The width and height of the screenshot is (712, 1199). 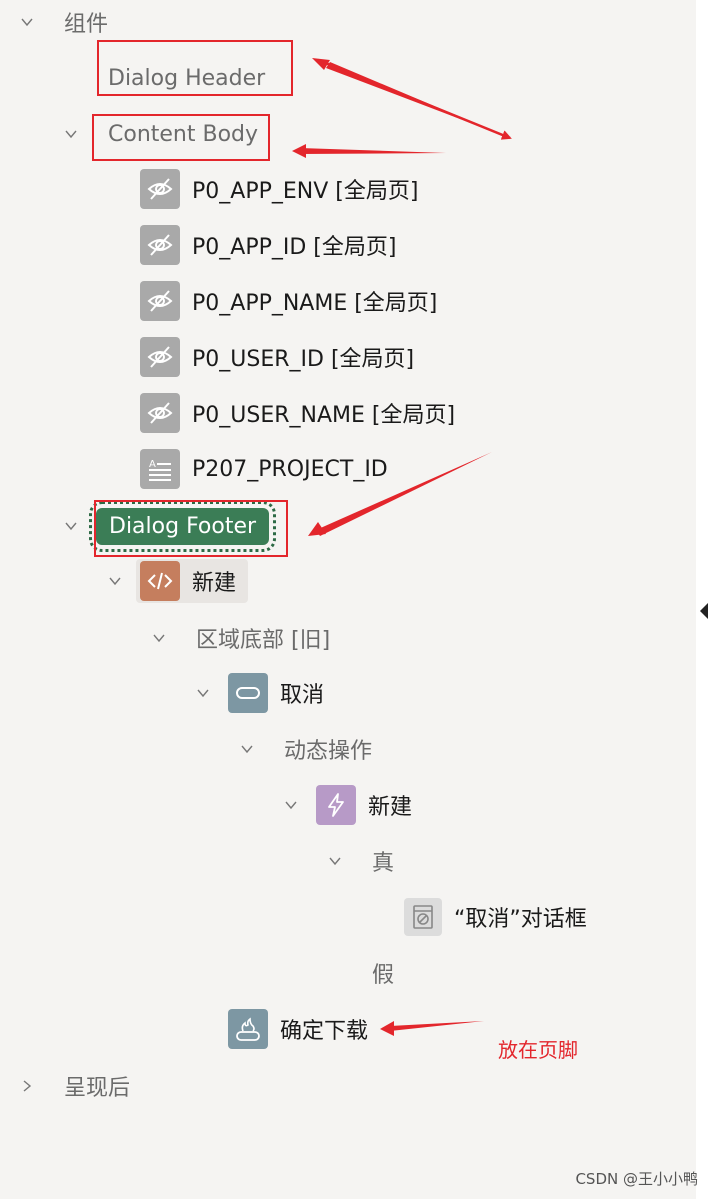 I want to click on annotation-box-header, so click(x=195, y=68).